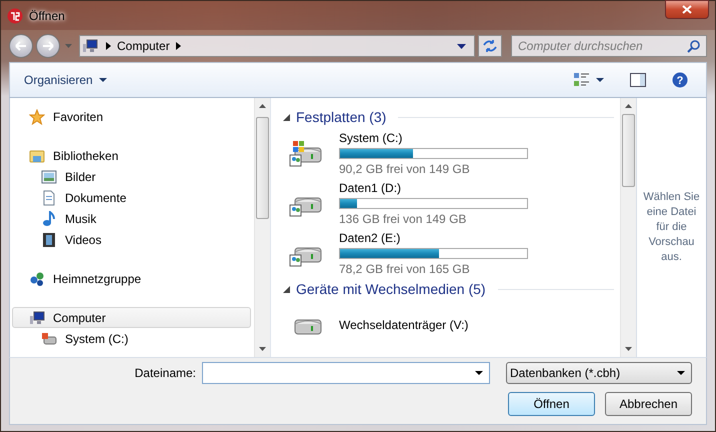 The height and width of the screenshot is (432, 716). What do you see at coordinates (277, 46) in the screenshot?
I see `address-bar: Computer` at bounding box center [277, 46].